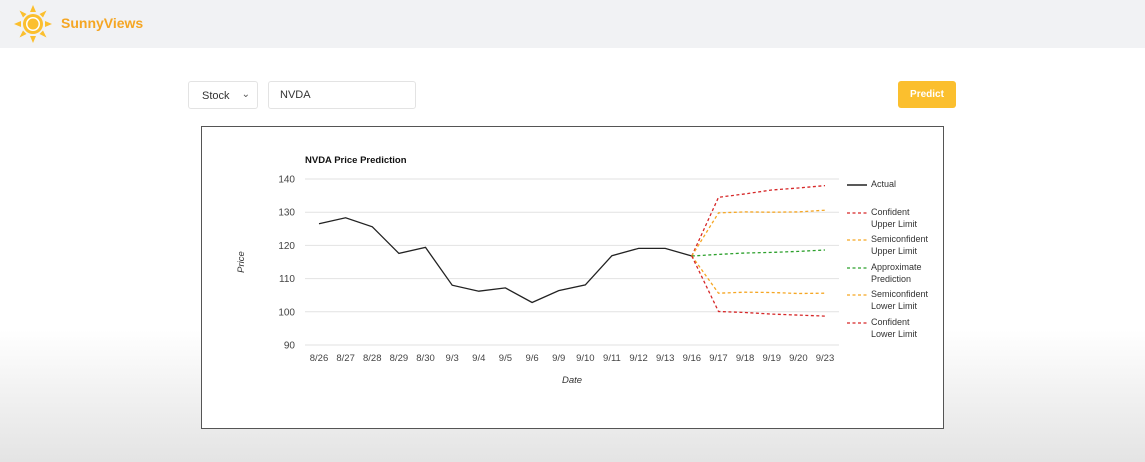 The height and width of the screenshot is (462, 1145). Describe the element at coordinates (286, 213) in the screenshot. I see `y-tick-label: 130` at that location.